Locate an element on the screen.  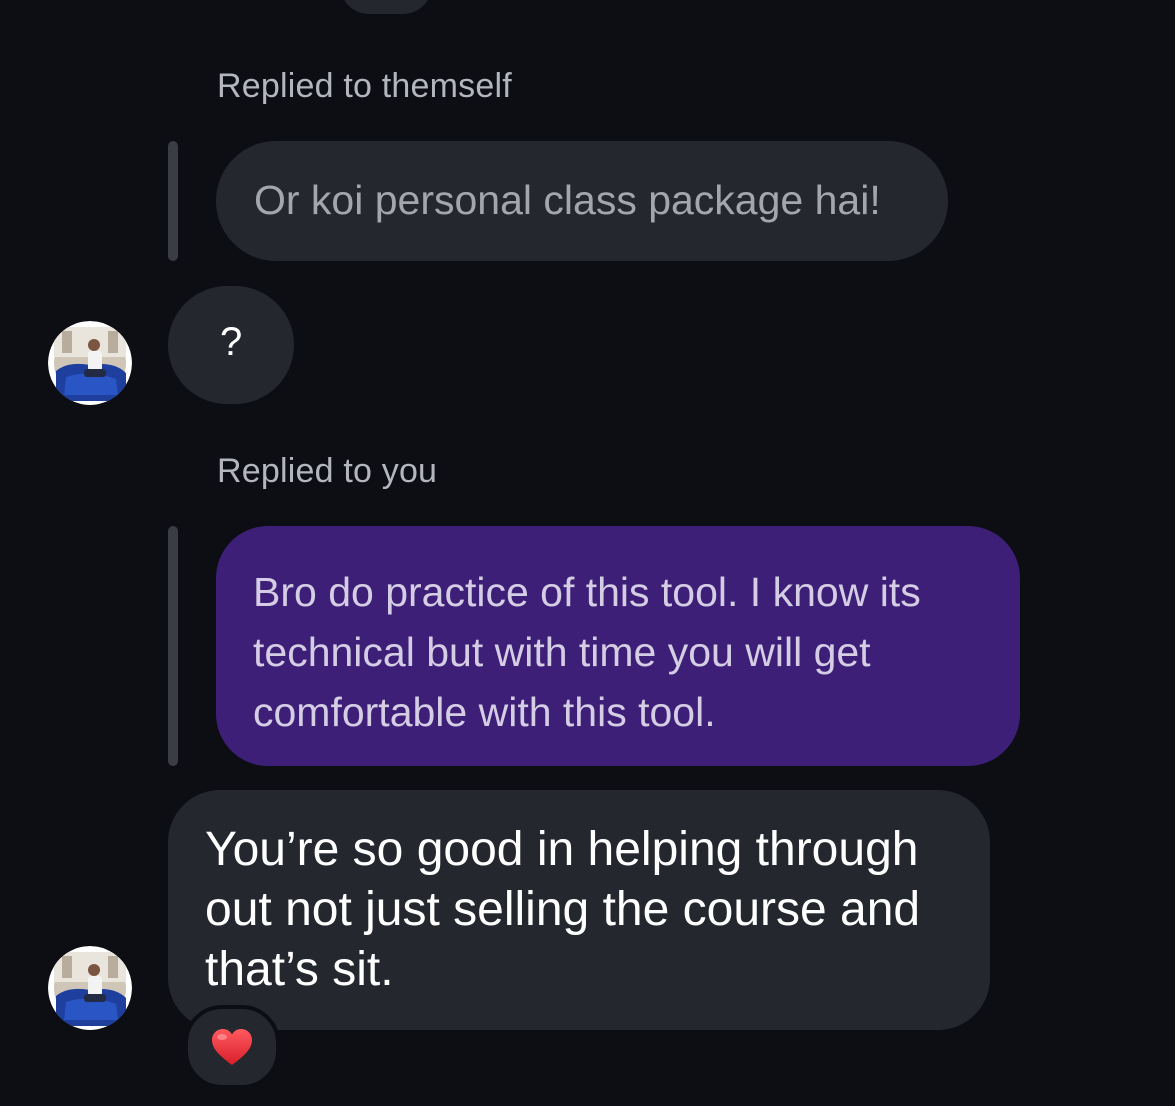
message-line: You’re so good in helping through is located at coordinates (562, 849).